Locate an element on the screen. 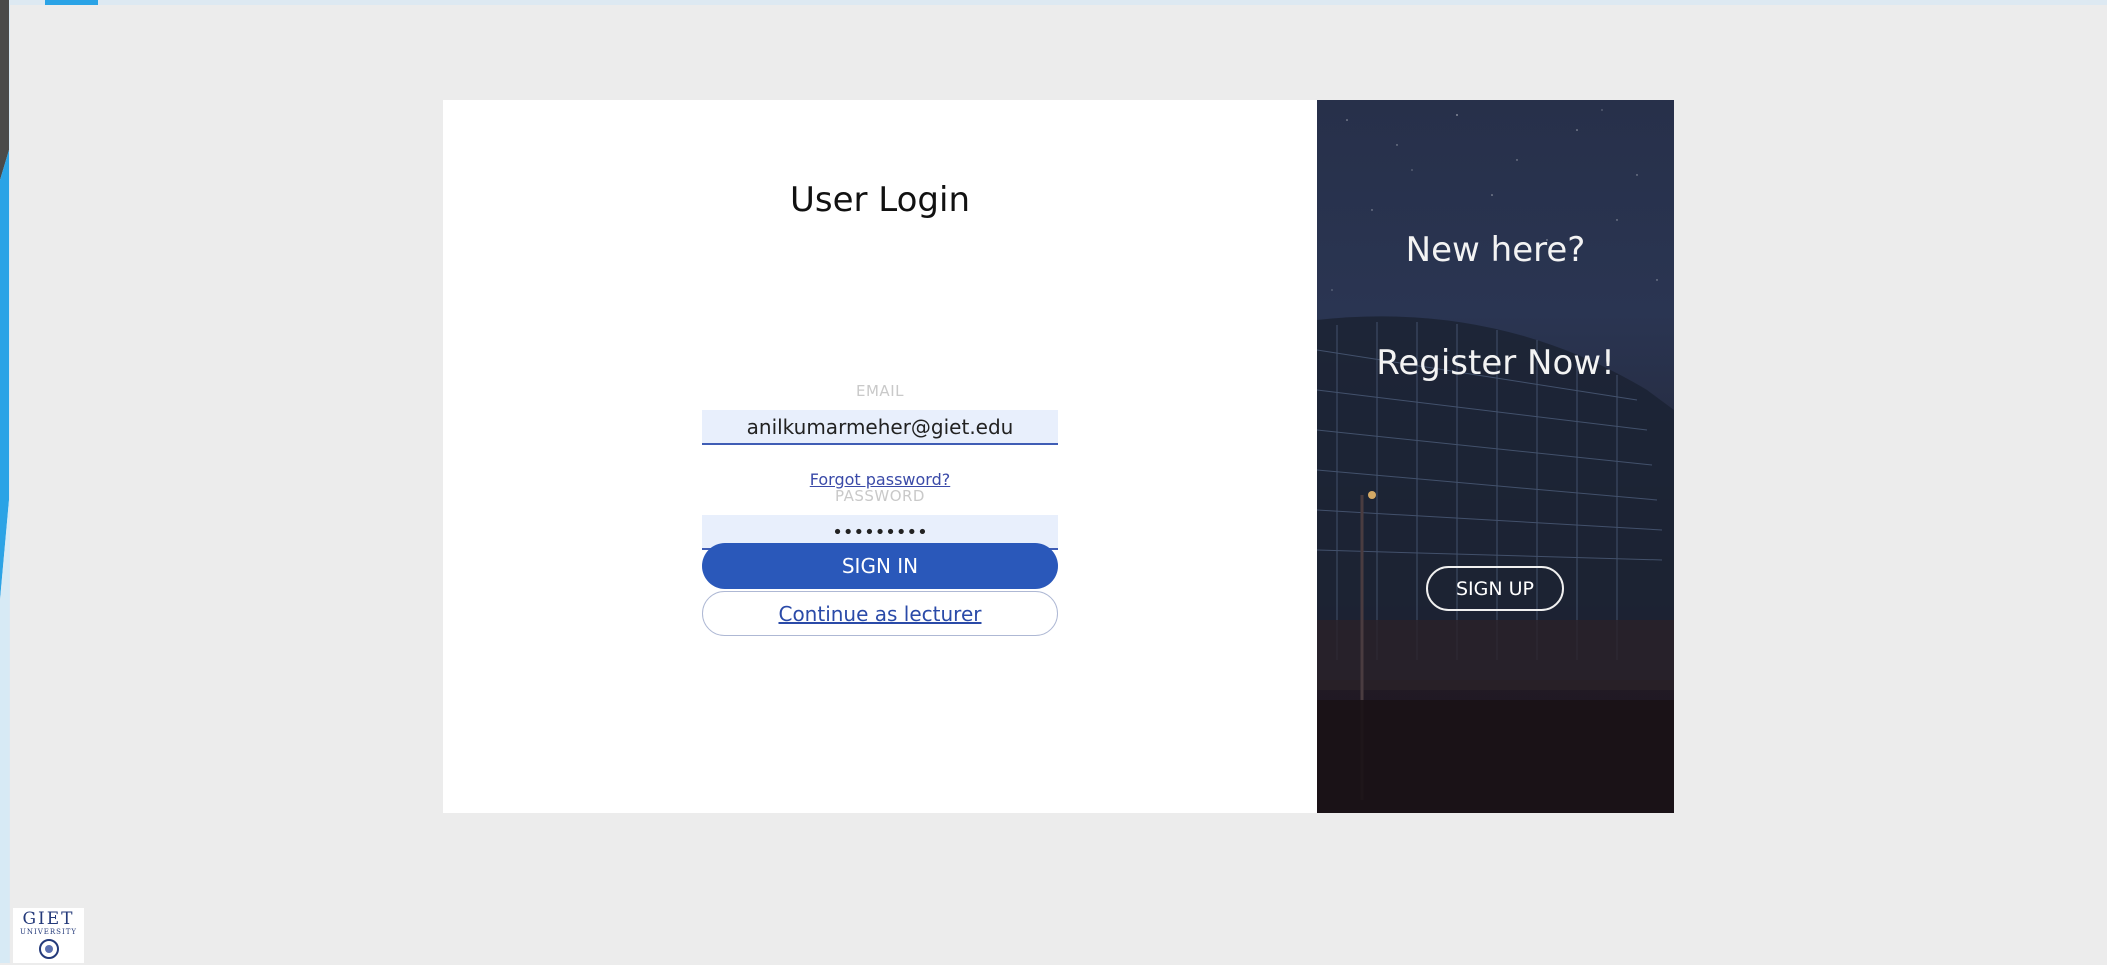  edge-decoration is located at coordinates (5, 481).